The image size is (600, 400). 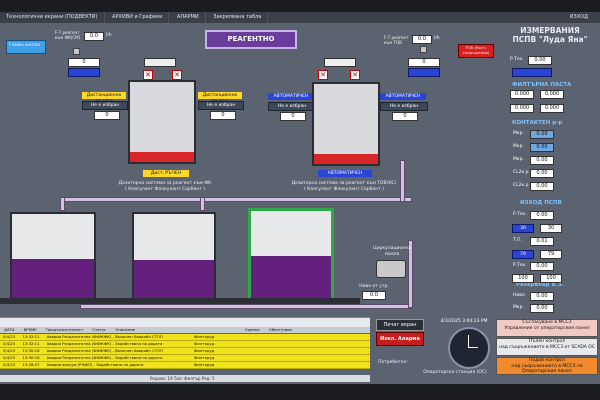 I want to click on caption-left-2: ( Коагулант Флокулант Сорбент ), so click(x=165, y=189).